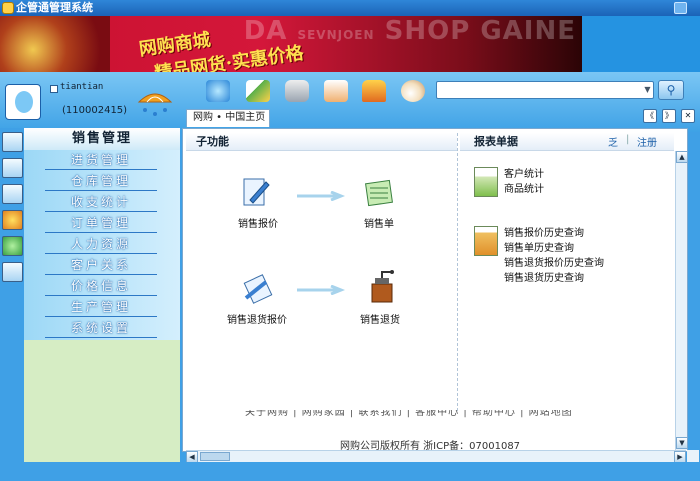 Image resolution: width=700 pixels, height=481 pixels. Describe the element at coordinates (544, 231) in the screenshot. I see `report-quote-history: 销售报价历史查询` at that location.